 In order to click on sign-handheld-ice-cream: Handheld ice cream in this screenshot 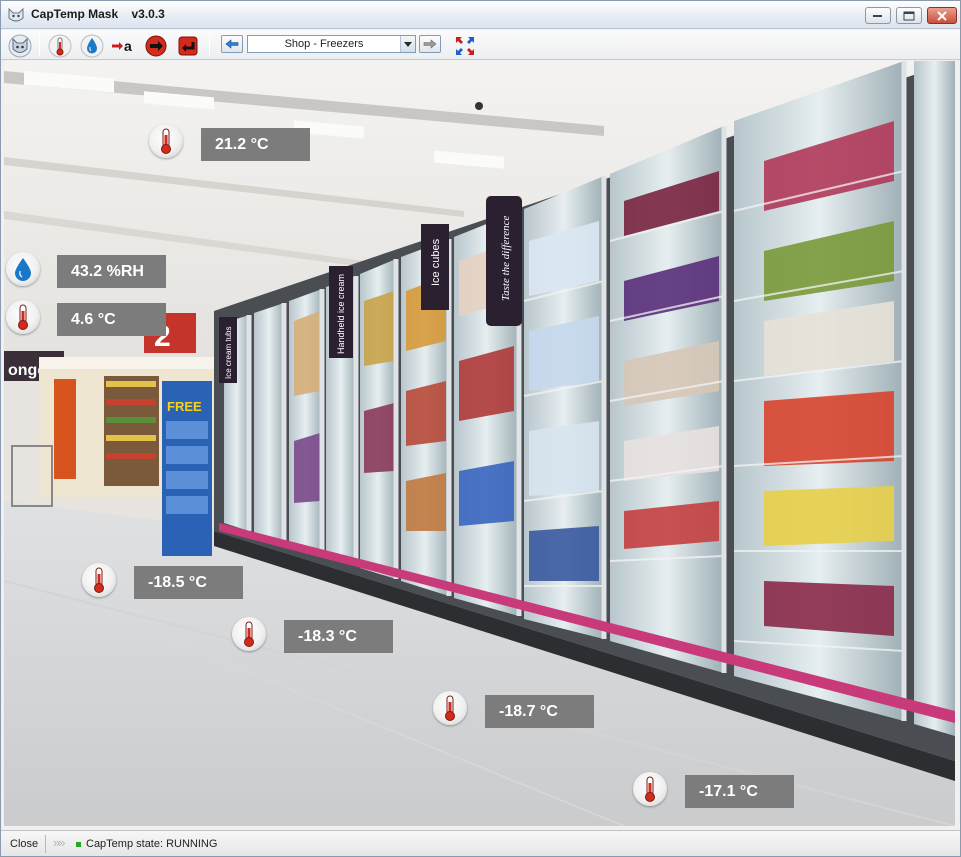, I will do `click(341, 314)`.